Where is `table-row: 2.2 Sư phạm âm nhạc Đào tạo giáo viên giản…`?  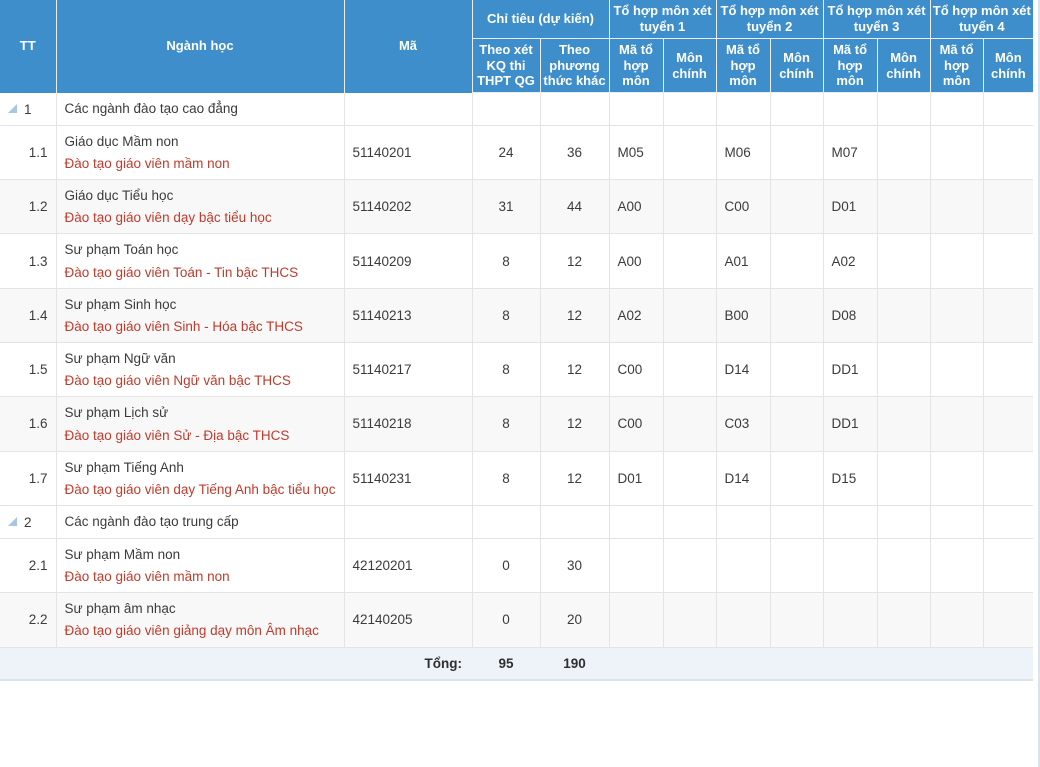
table-row: 2.2 Sư phạm âm nhạc Đào tạo giáo viên giản… is located at coordinates (517, 620).